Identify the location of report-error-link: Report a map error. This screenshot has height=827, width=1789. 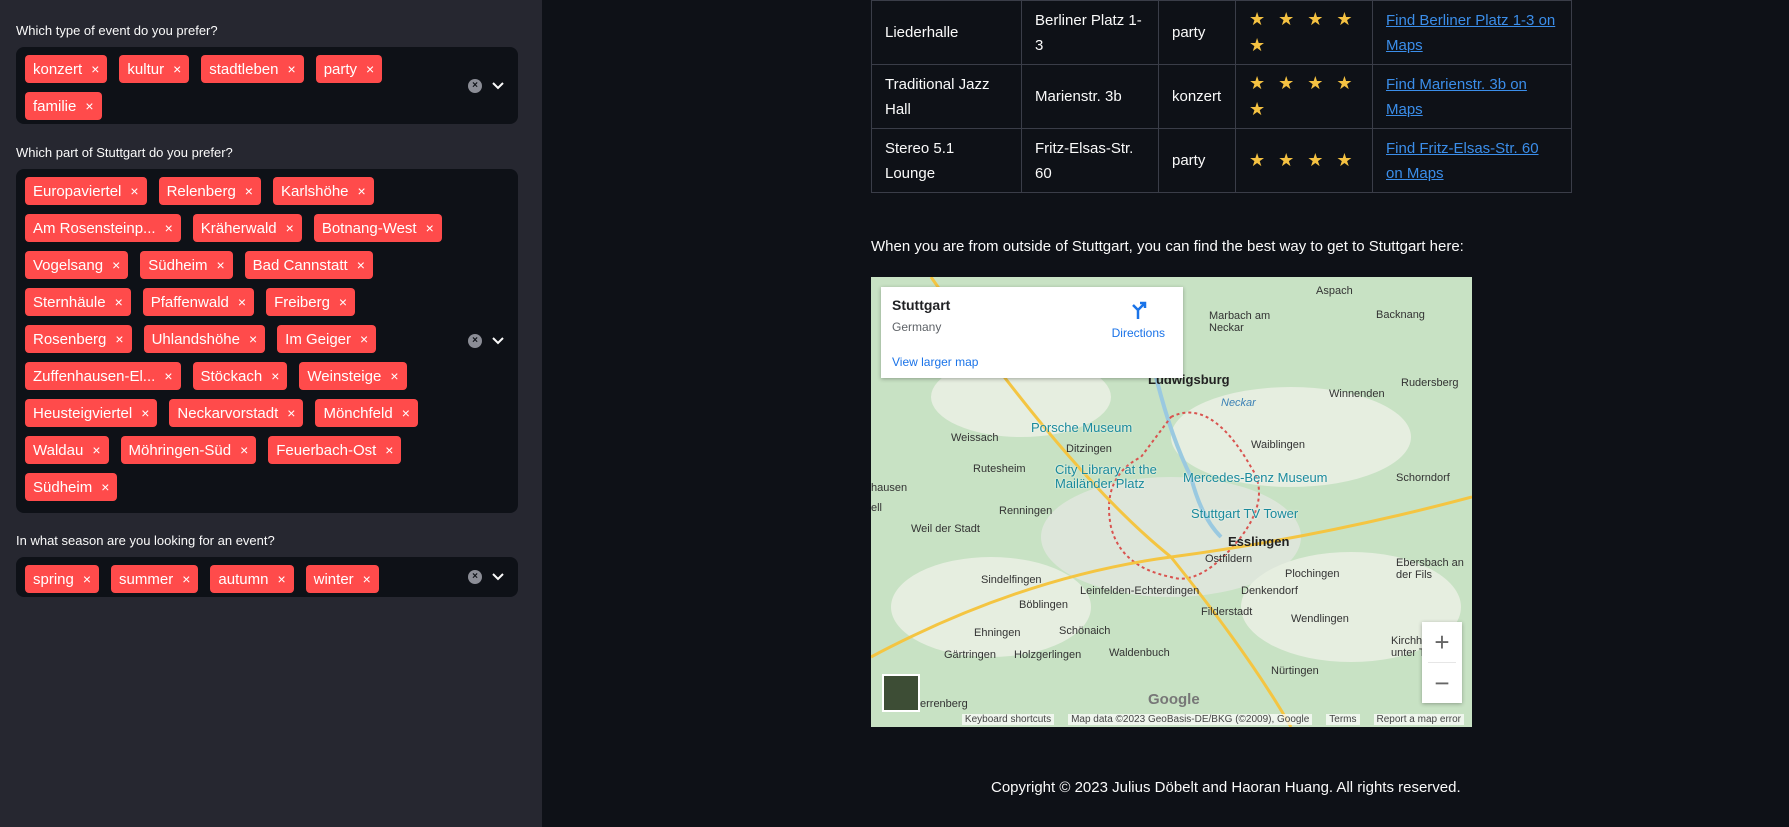
(1418, 719).